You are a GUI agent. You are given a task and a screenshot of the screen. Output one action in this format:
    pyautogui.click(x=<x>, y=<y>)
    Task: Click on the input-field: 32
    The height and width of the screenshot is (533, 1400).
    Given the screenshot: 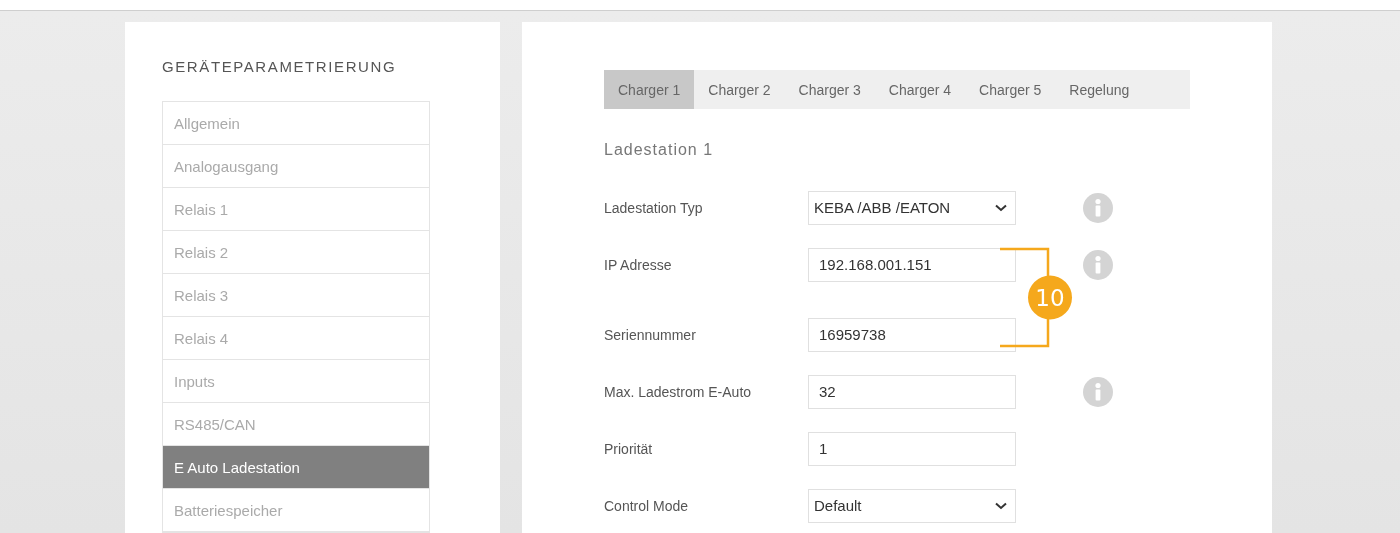 What is the action you would take?
    pyautogui.click(x=912, y=391)
    